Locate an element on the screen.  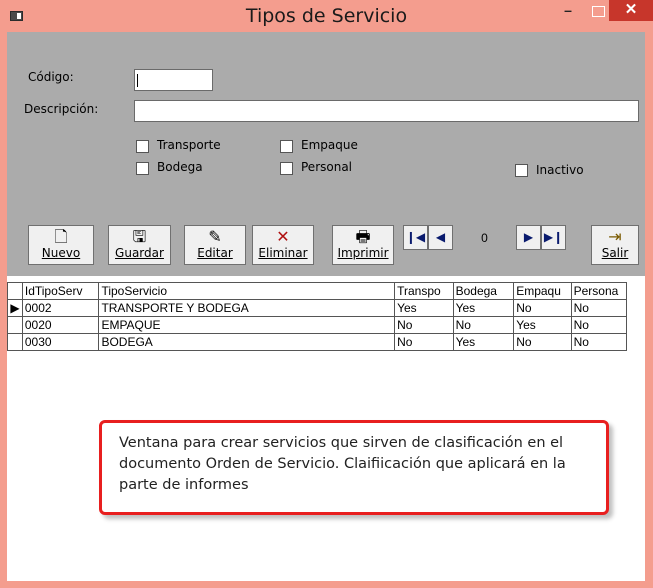
empaque-label: Empaque is located at coordinates (329, 145).